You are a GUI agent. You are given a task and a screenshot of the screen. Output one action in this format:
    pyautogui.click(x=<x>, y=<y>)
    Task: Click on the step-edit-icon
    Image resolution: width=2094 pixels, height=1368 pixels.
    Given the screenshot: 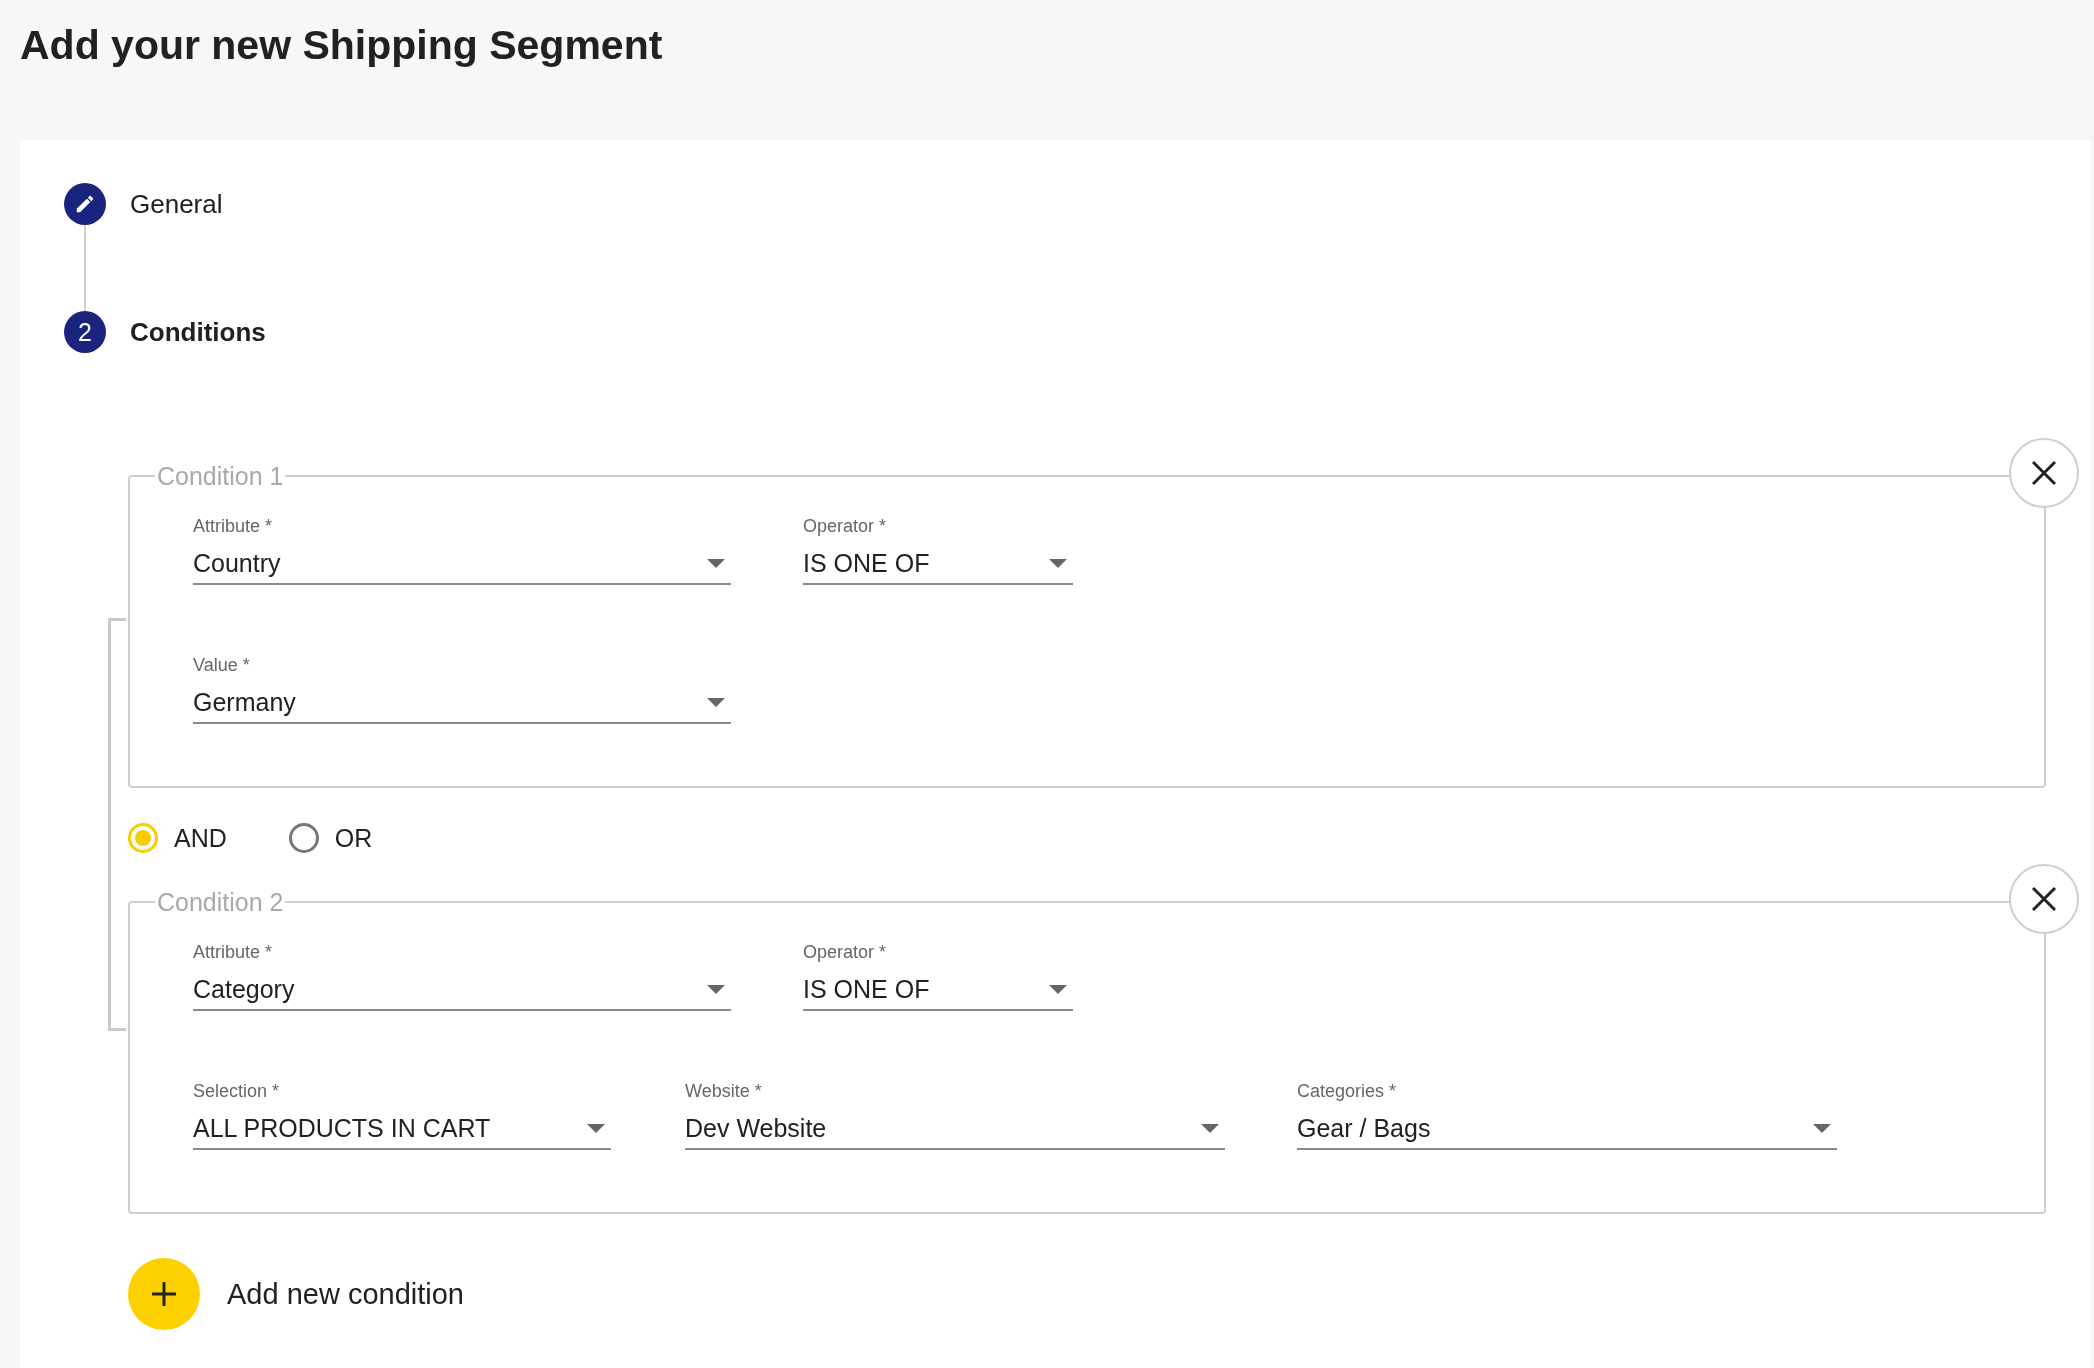 What is the action you would take?
    pyautogui.click(x=85, y=204)
    